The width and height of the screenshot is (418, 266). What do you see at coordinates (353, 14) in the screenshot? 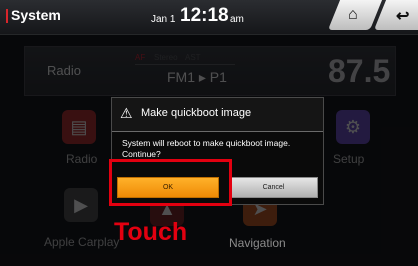
I see `home-icon: ⌂` at bounding box center [353, 14].